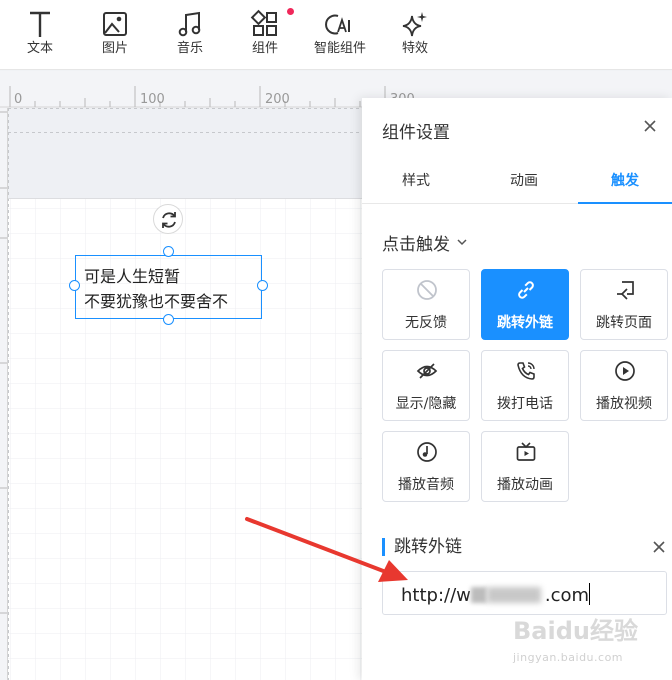  Describe the element at coordinates (326, 549) in the screenshot. I see `annotation-arrow` at that location.